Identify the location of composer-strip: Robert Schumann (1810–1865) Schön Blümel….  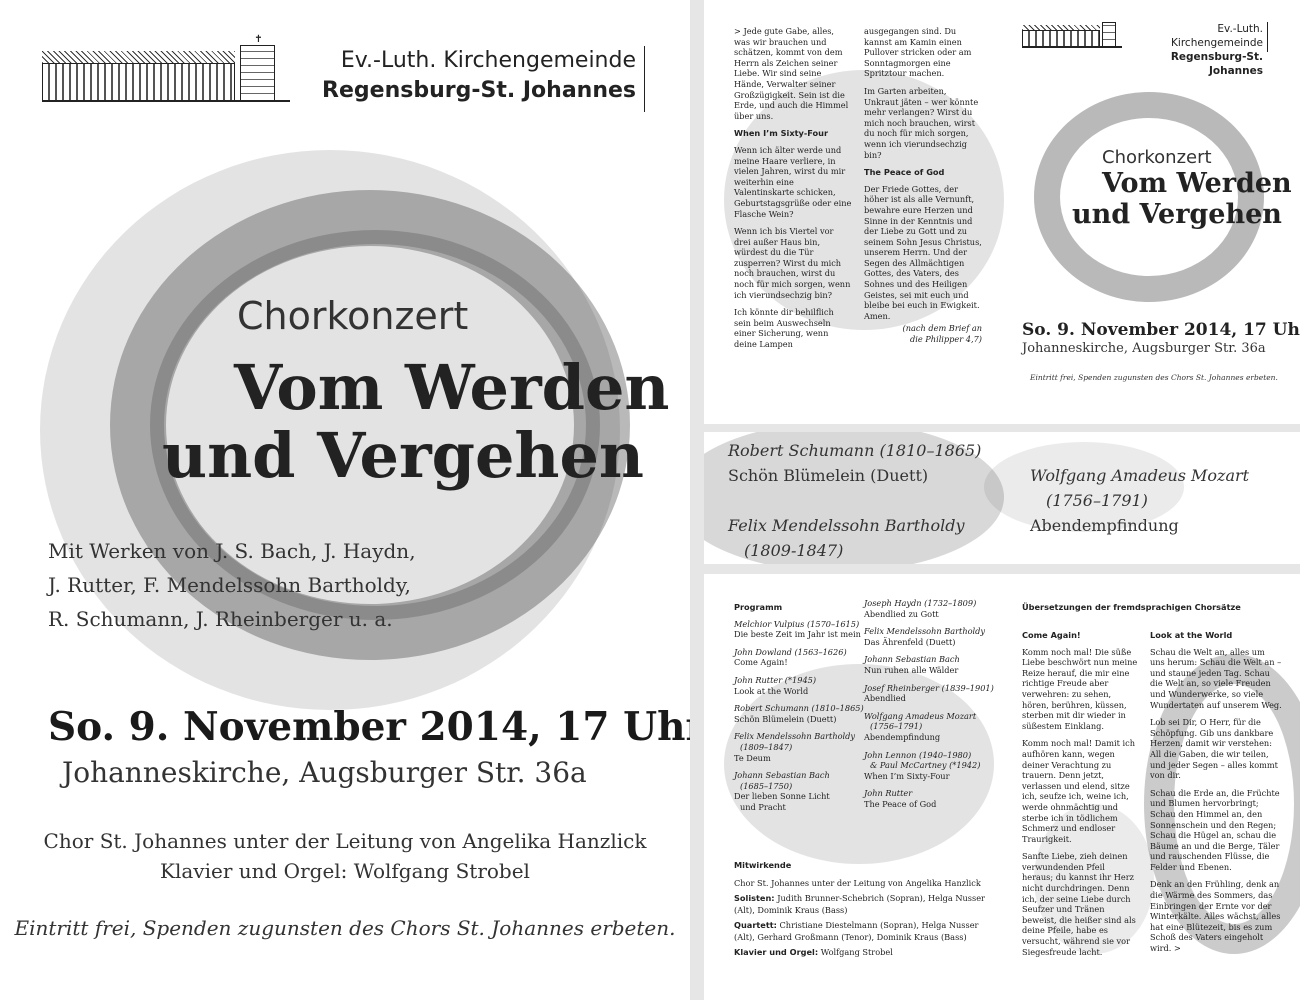
(1002, 498).